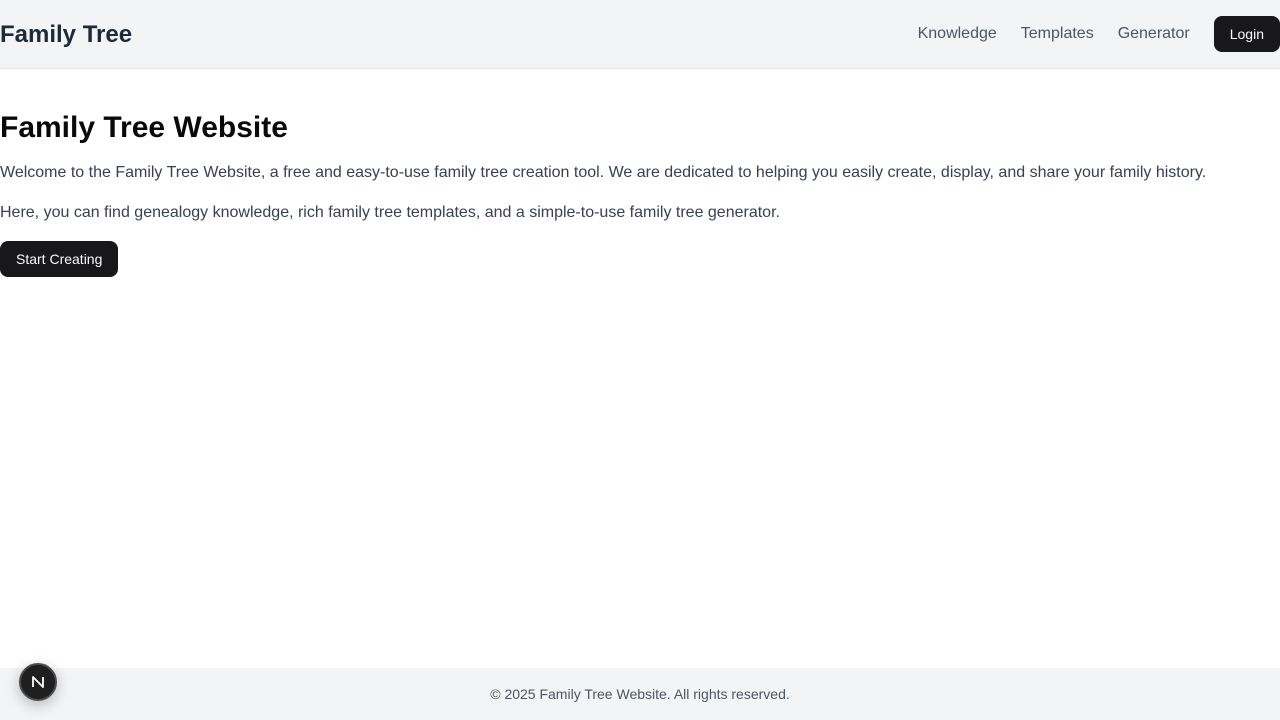  What do you see at coordinates (66, 35) in the screenshot?
I see `brand-logo-link: Family Tree` at bounding box center [66, 35].